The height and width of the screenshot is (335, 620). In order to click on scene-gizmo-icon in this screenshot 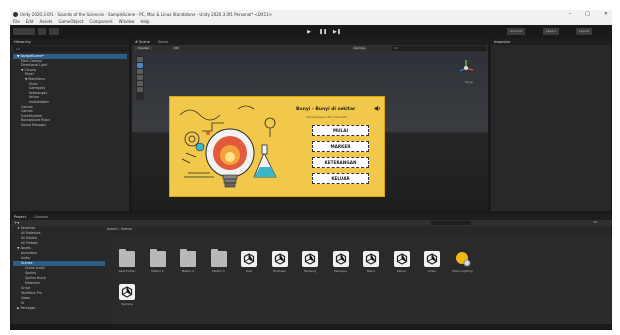, I will do `click(466, 68)`.